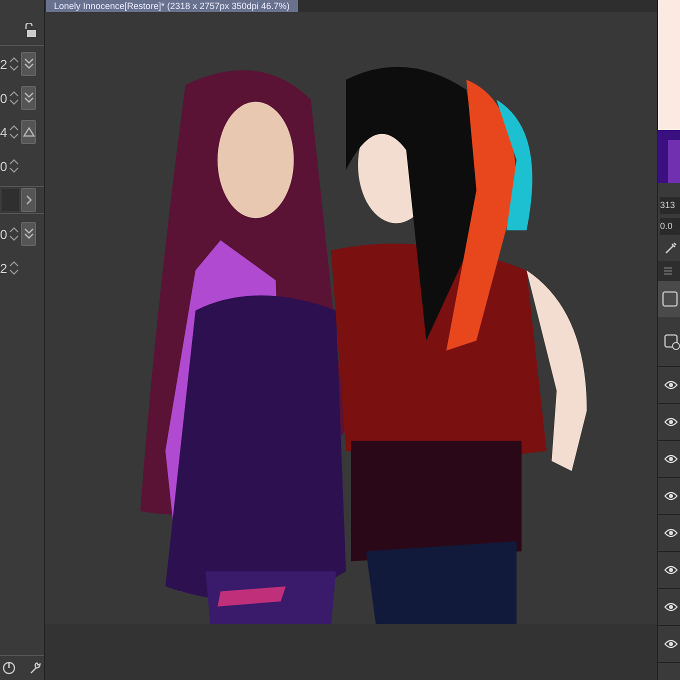 This screenshot has width=680, height=680. Describe the element at coordinates (35, 668) in the screenshot. I see `wrench-icon` at that location.